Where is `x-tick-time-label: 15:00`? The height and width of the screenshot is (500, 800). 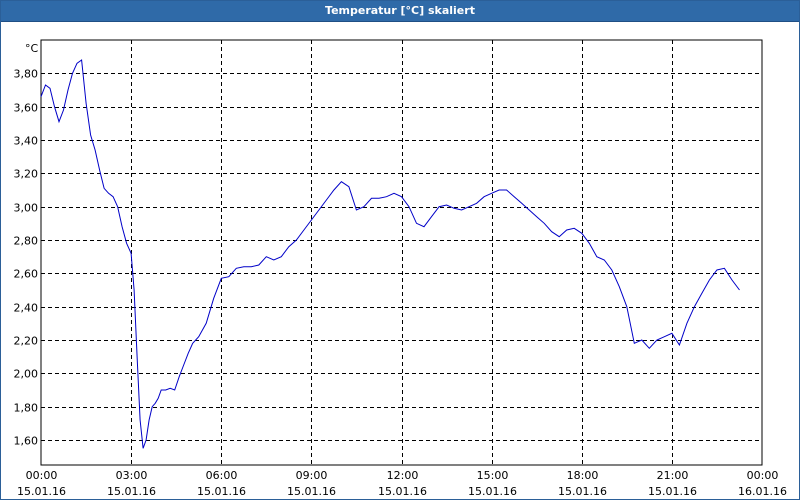
x-tick-time-label: 15:00 is located at coordinates (493, 475).